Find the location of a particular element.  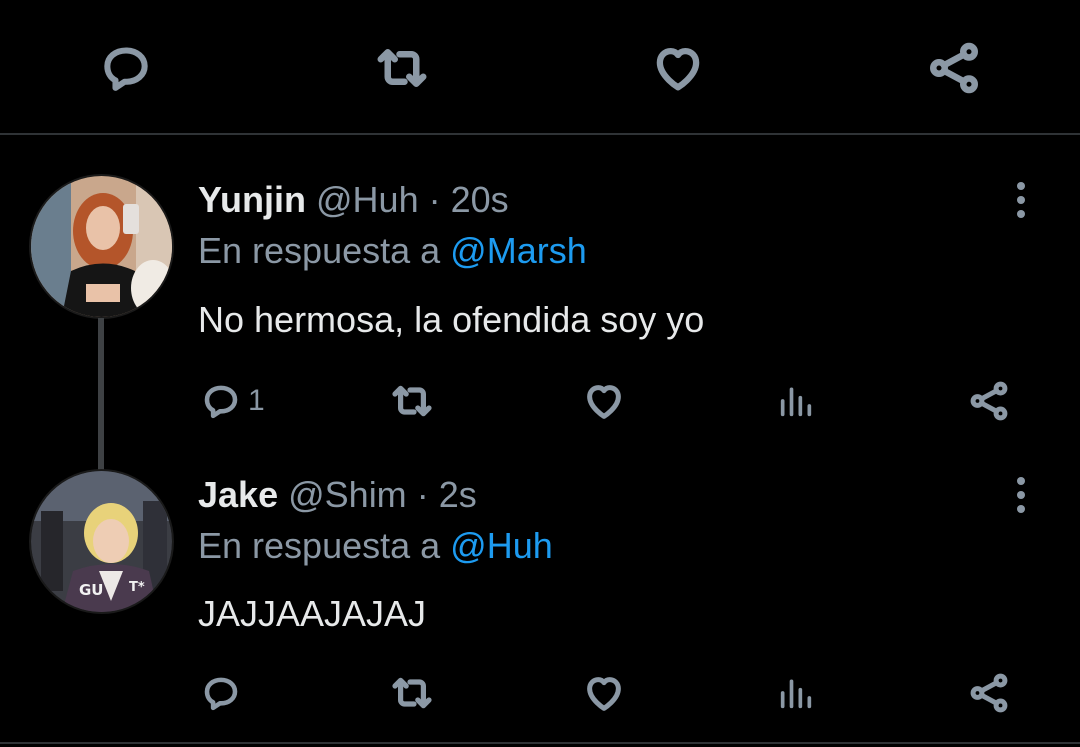

reply-mention: @Huh is located at coordinates (501, 545).